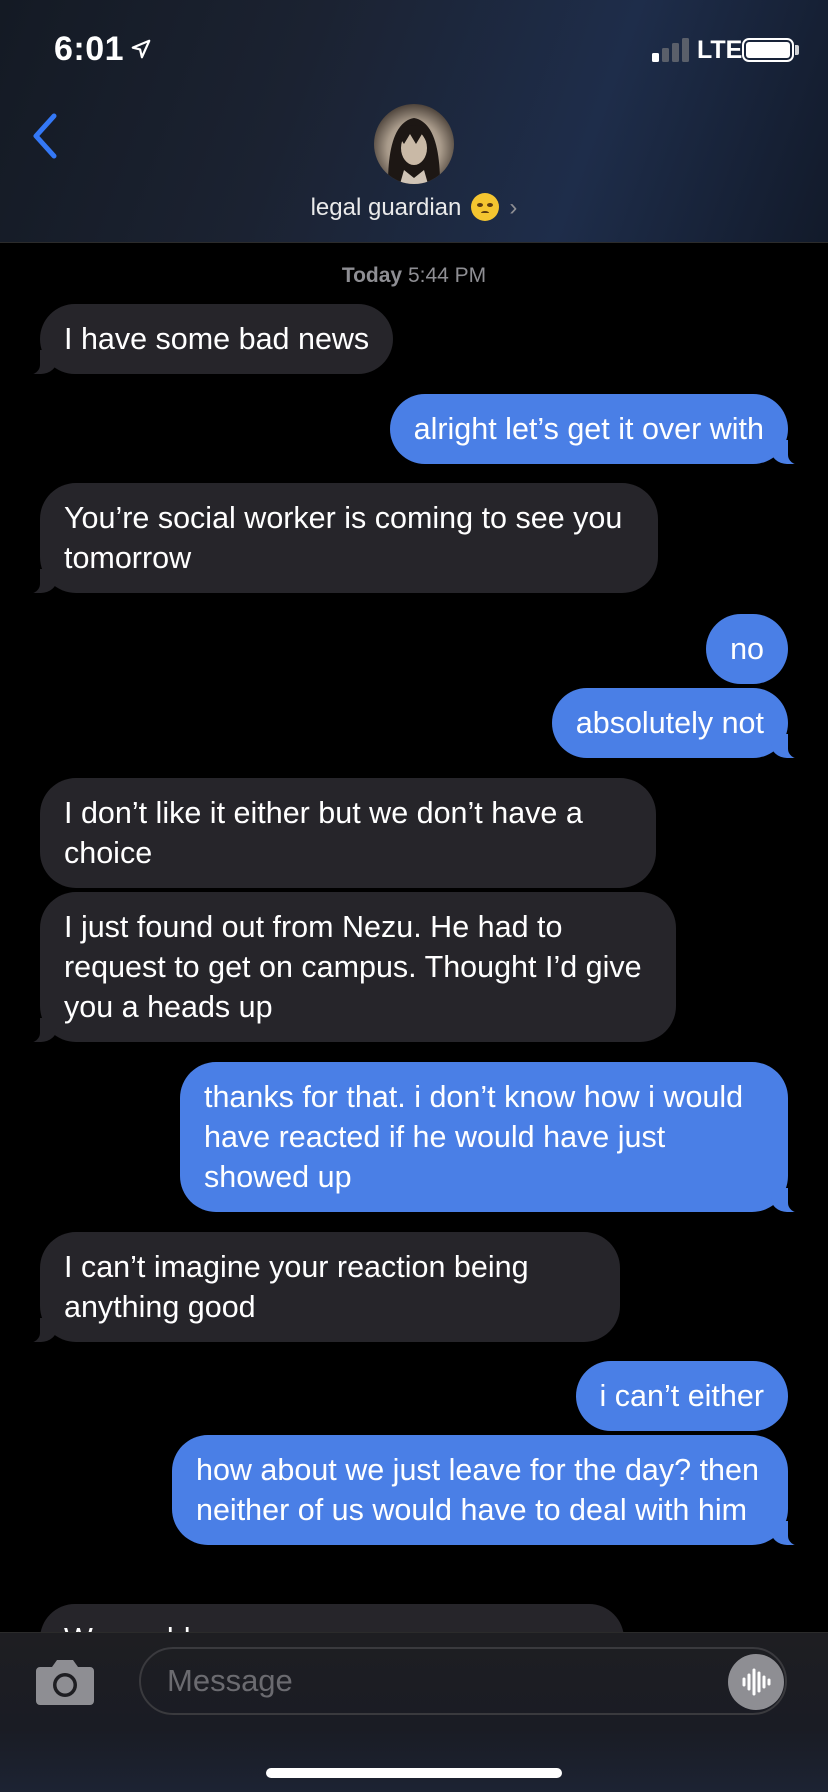 The image size is (828, 1792). What do you see at coordinates (681, 1396) in the screenshot?
I see `message-bubble-outgoing: i can’t either` at bounding box center [681, 1396].